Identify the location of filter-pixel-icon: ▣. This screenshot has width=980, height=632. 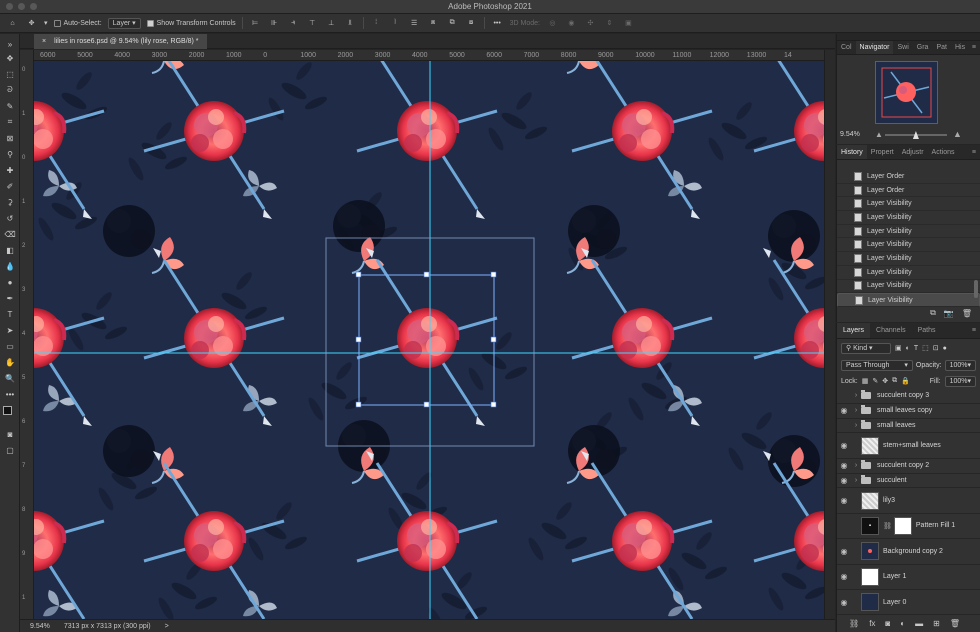
(898, 348).